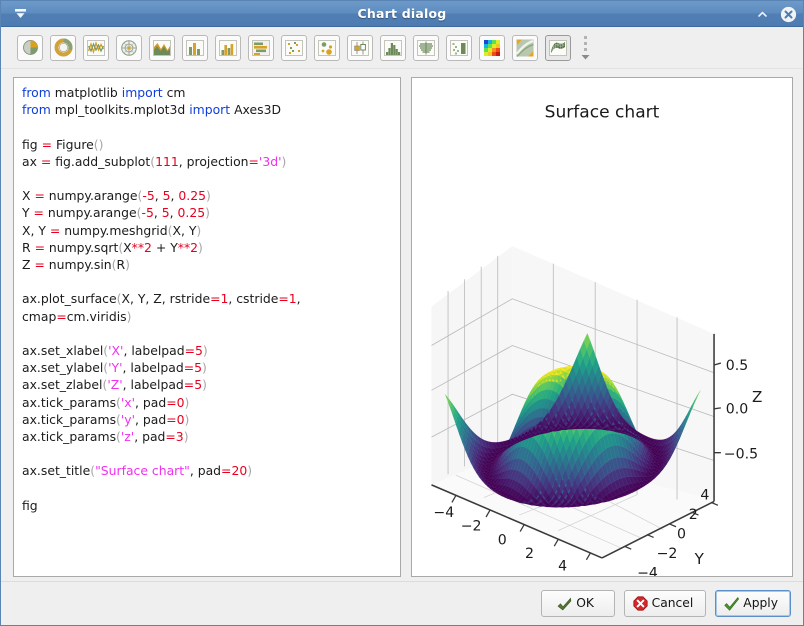  What do you see at coordinates (562, 567) in the screenshot?
I see `x-tick-4: 4` at bounding box center [562, 567].